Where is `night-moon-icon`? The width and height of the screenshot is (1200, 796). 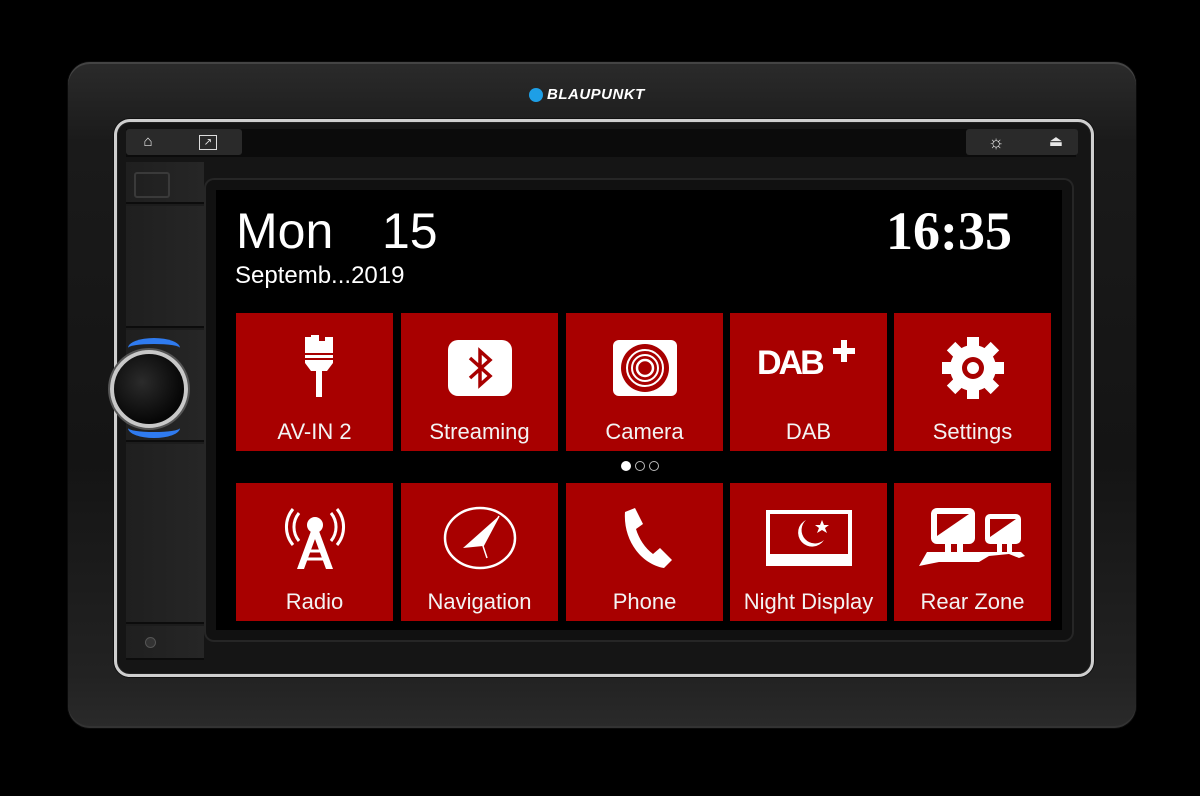 night-moon-icon is located at coordinates (808, 538).